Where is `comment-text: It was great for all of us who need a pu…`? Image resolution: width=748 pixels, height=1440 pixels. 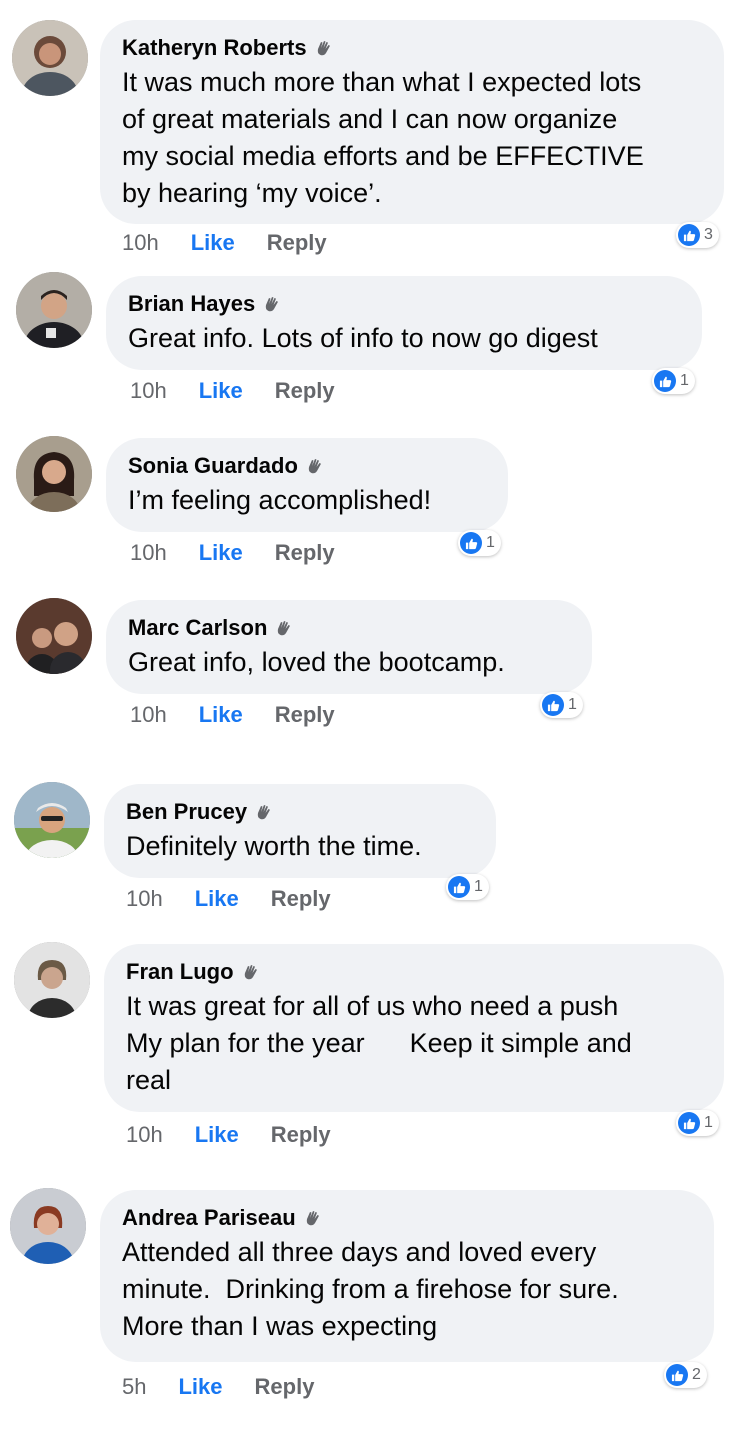 comment-text: It was great for all of us who need a pu… is located at coordinates (379, 1043).